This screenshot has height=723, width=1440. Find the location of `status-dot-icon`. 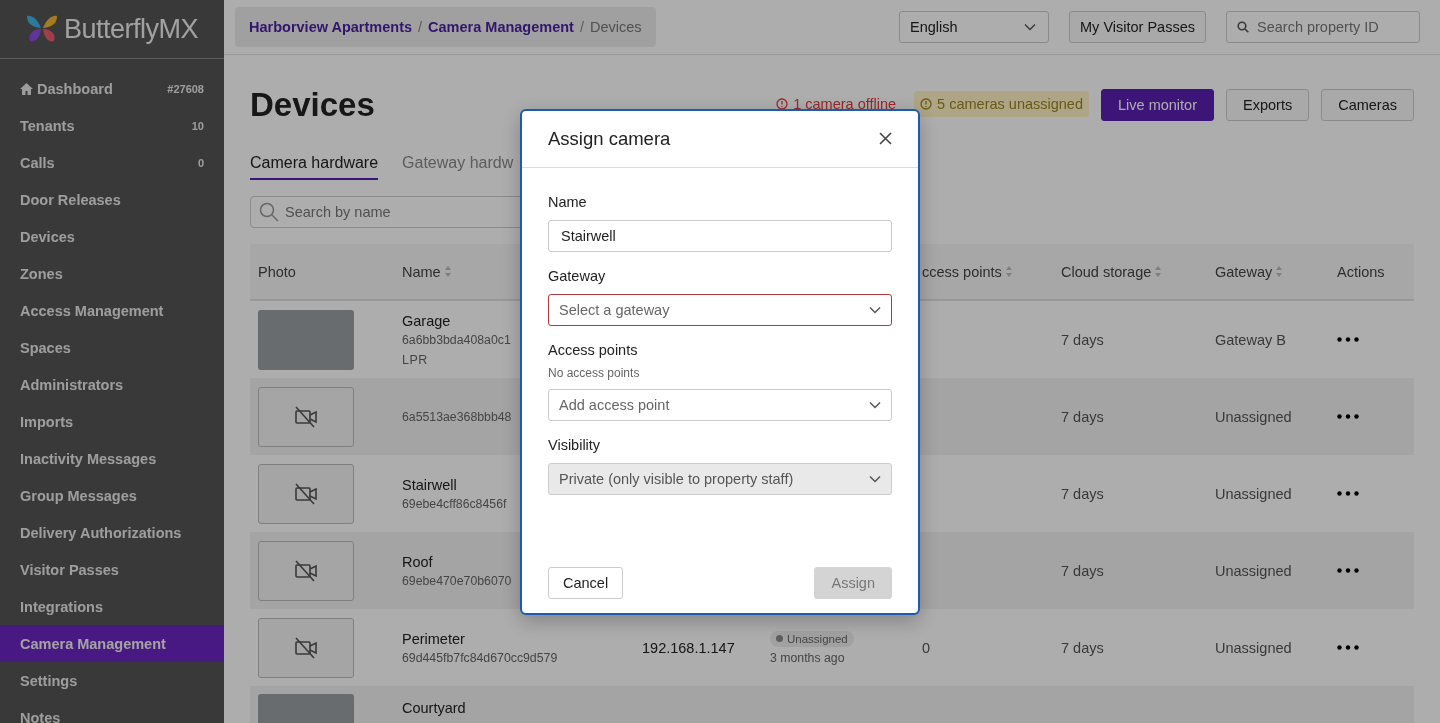

status-dot-icon is located at coordinates (779, 638).